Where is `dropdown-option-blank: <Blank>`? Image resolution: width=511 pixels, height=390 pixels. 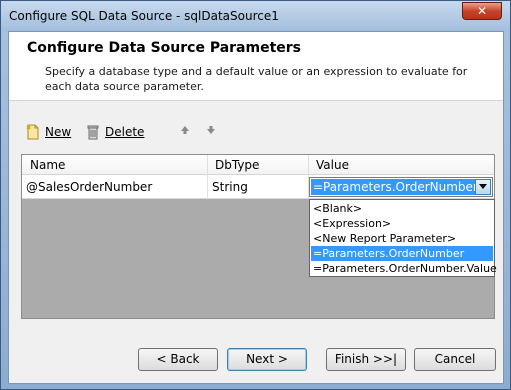
dropdown-option-blank: <Blank> is located at coordinates (402, 208).